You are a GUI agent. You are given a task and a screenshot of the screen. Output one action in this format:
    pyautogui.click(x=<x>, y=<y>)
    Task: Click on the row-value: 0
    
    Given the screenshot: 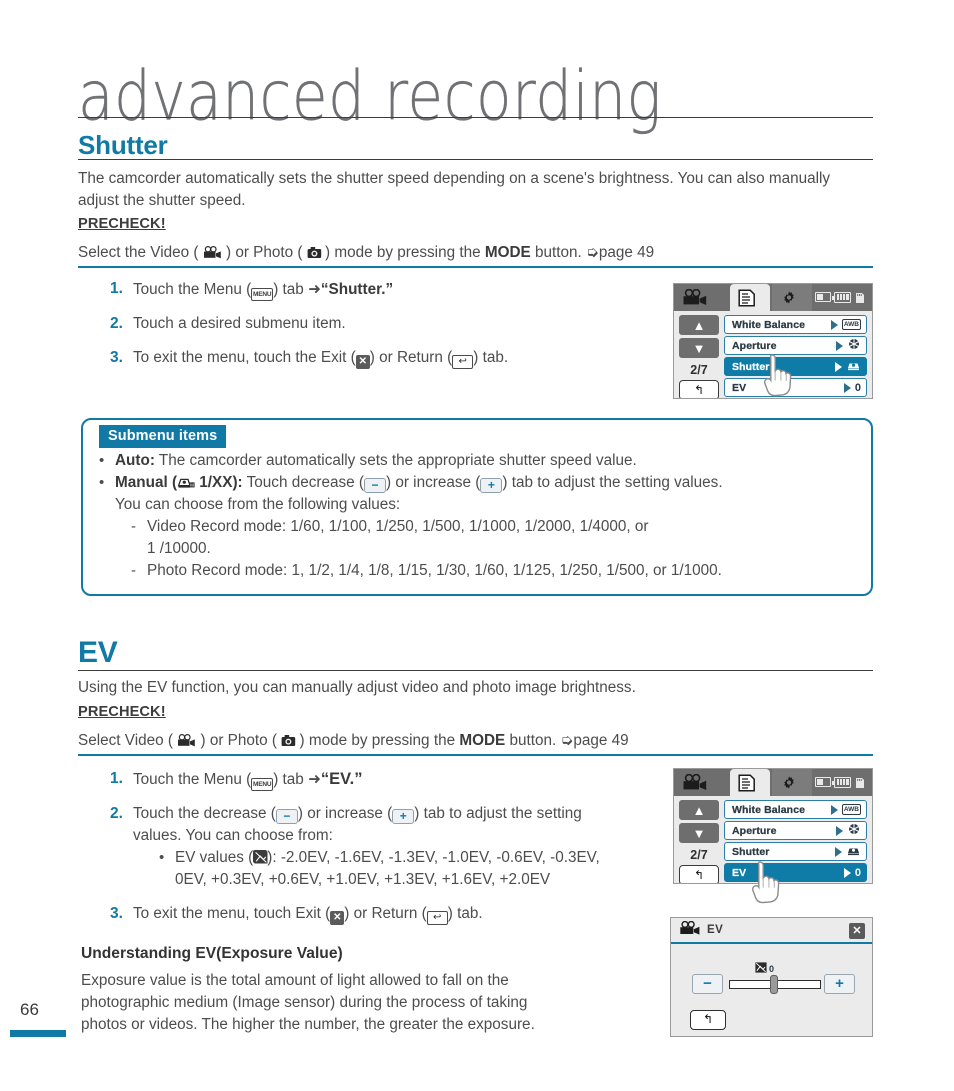 What is the action you would take?
    pyautogui.click(x=852, y=388)
    